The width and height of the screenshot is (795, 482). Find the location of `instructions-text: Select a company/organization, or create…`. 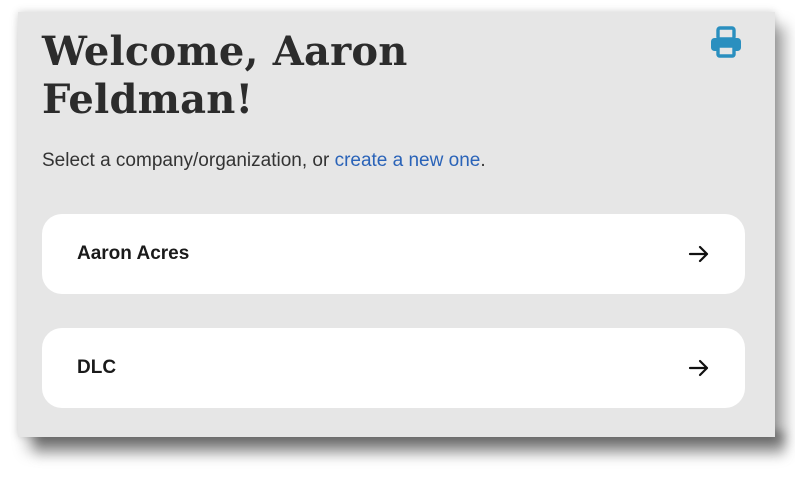

instructions-text: Select a company/organization, or create… is located at coordinates (264, 161).